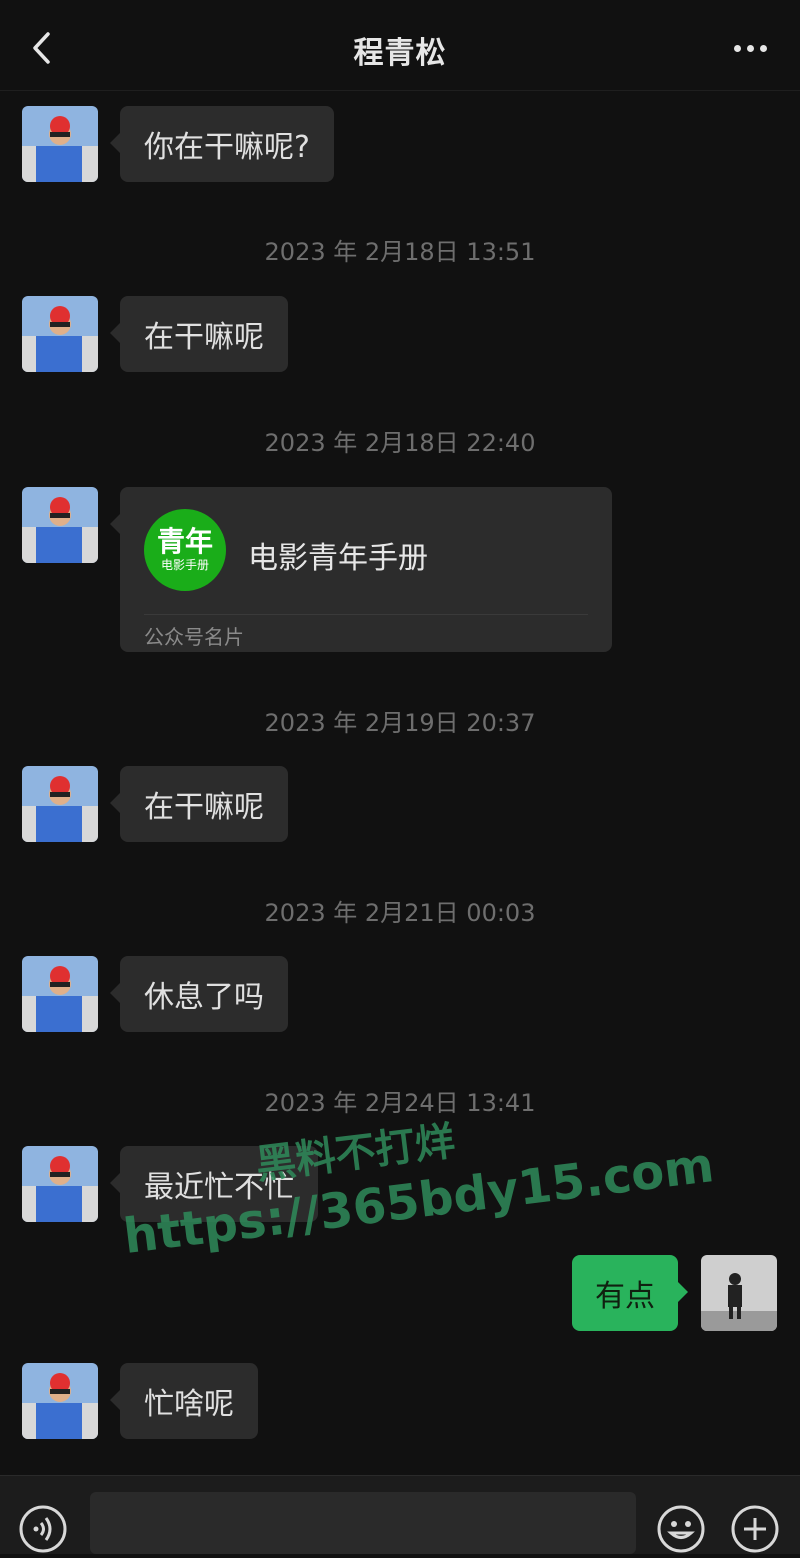  I want to click on chat-header: 程青松, so click(400, 45).